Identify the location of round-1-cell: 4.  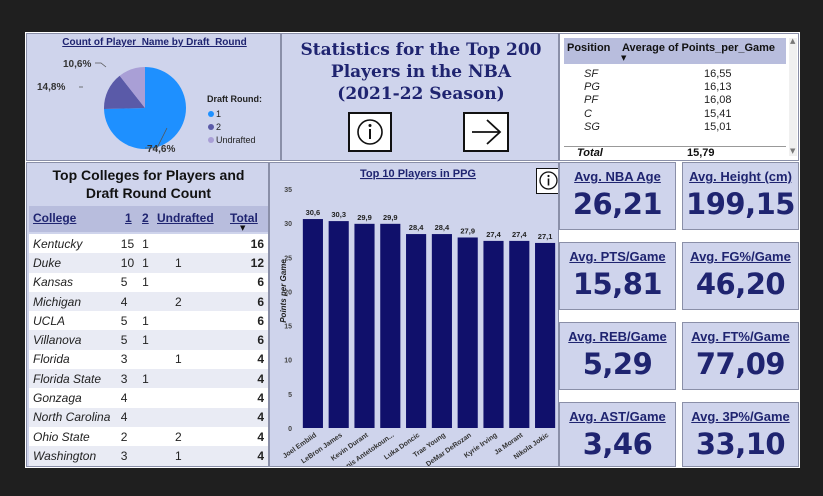
(127, 398).